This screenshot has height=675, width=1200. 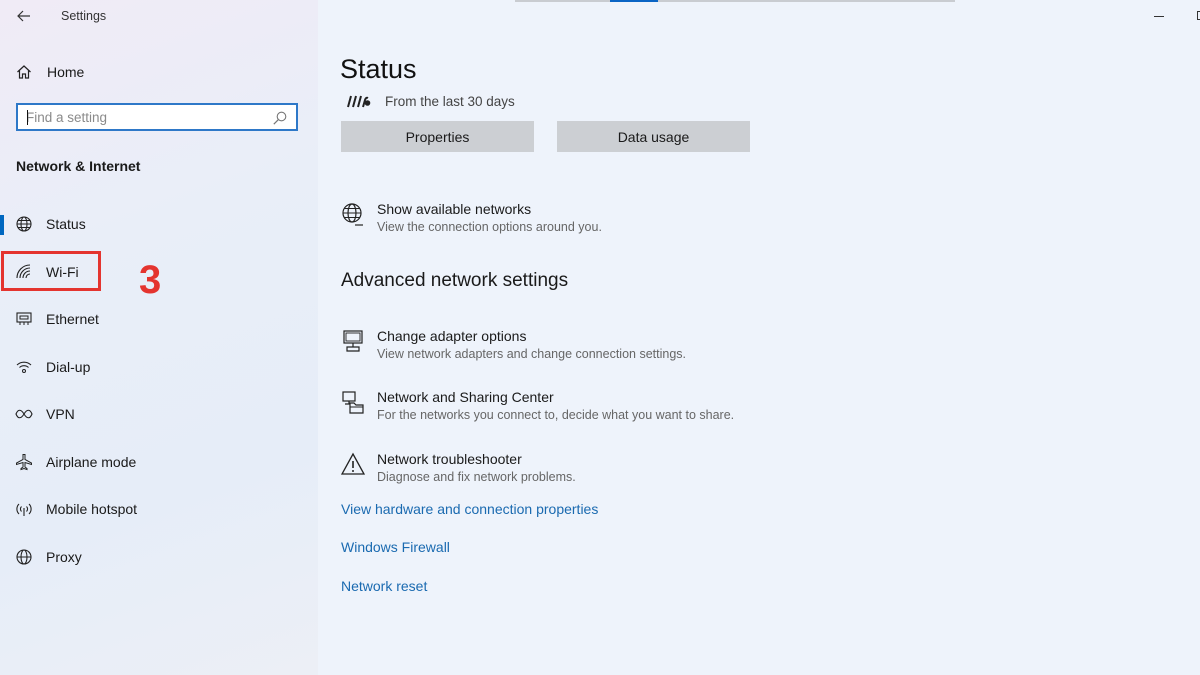 I want to click on search-input, so click(x=146, y=117).